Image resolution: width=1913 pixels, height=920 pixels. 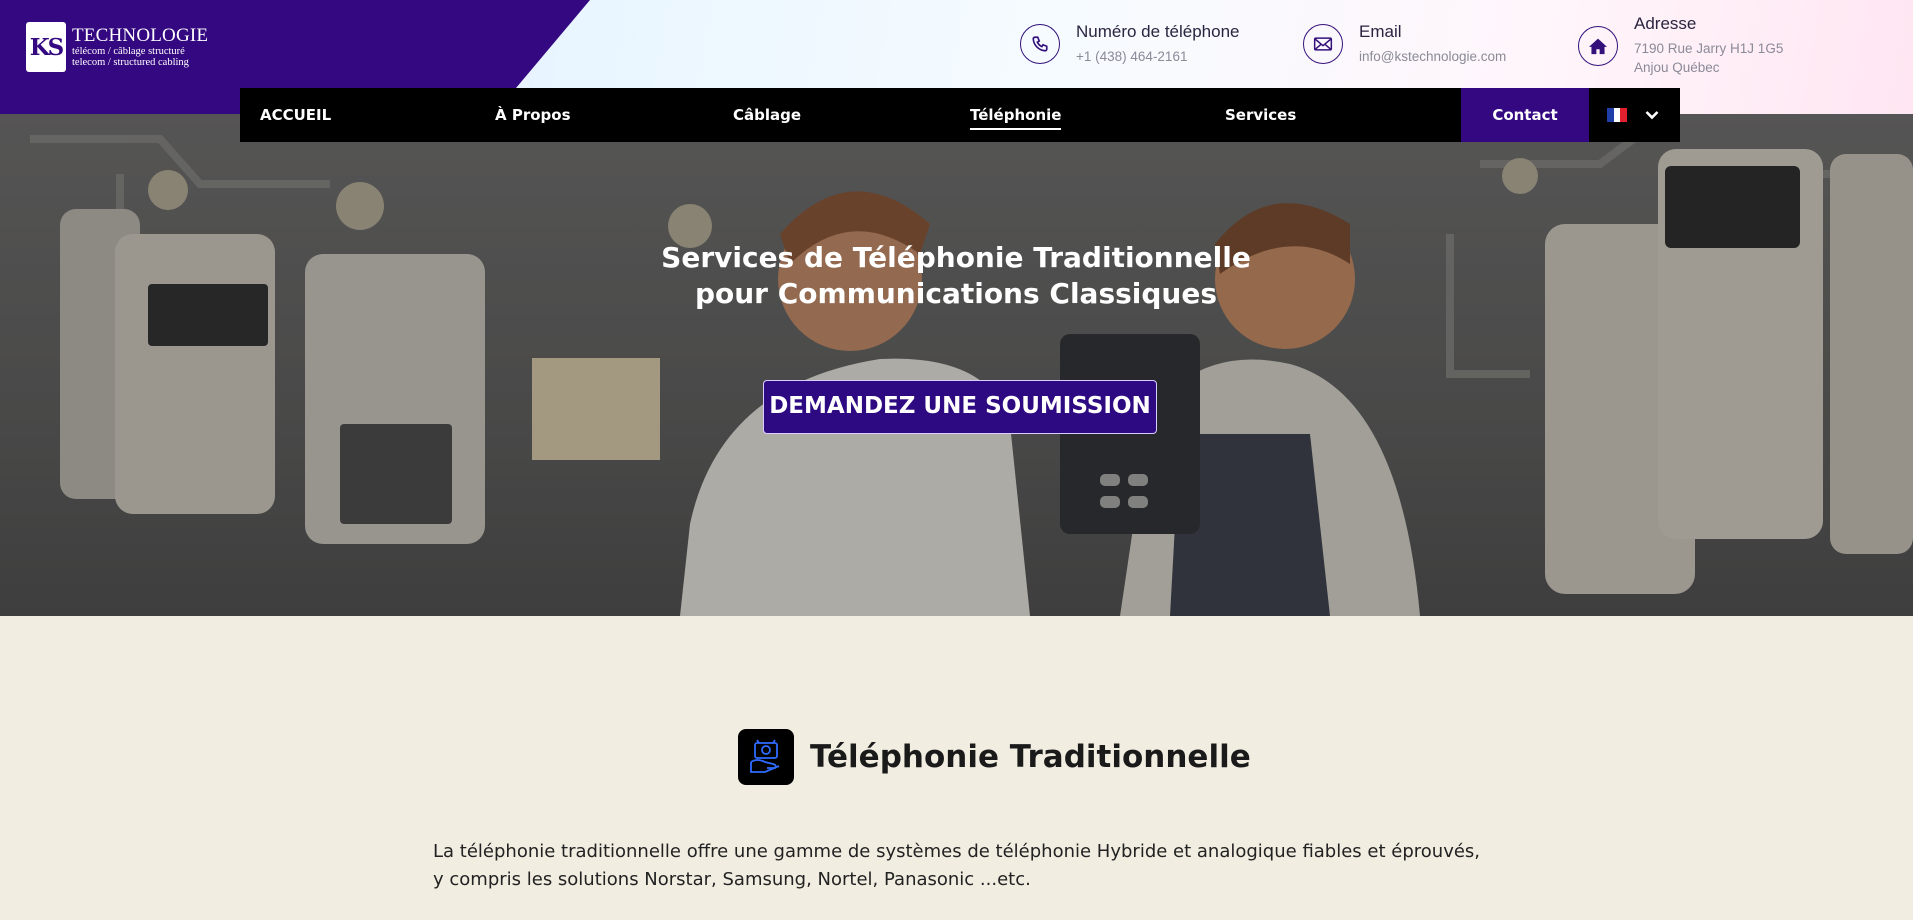 I want to click on contact-address-value: 7190 Rue Jarry H1J 1G5 Anjou Québec, so click(x=1708, y=59).